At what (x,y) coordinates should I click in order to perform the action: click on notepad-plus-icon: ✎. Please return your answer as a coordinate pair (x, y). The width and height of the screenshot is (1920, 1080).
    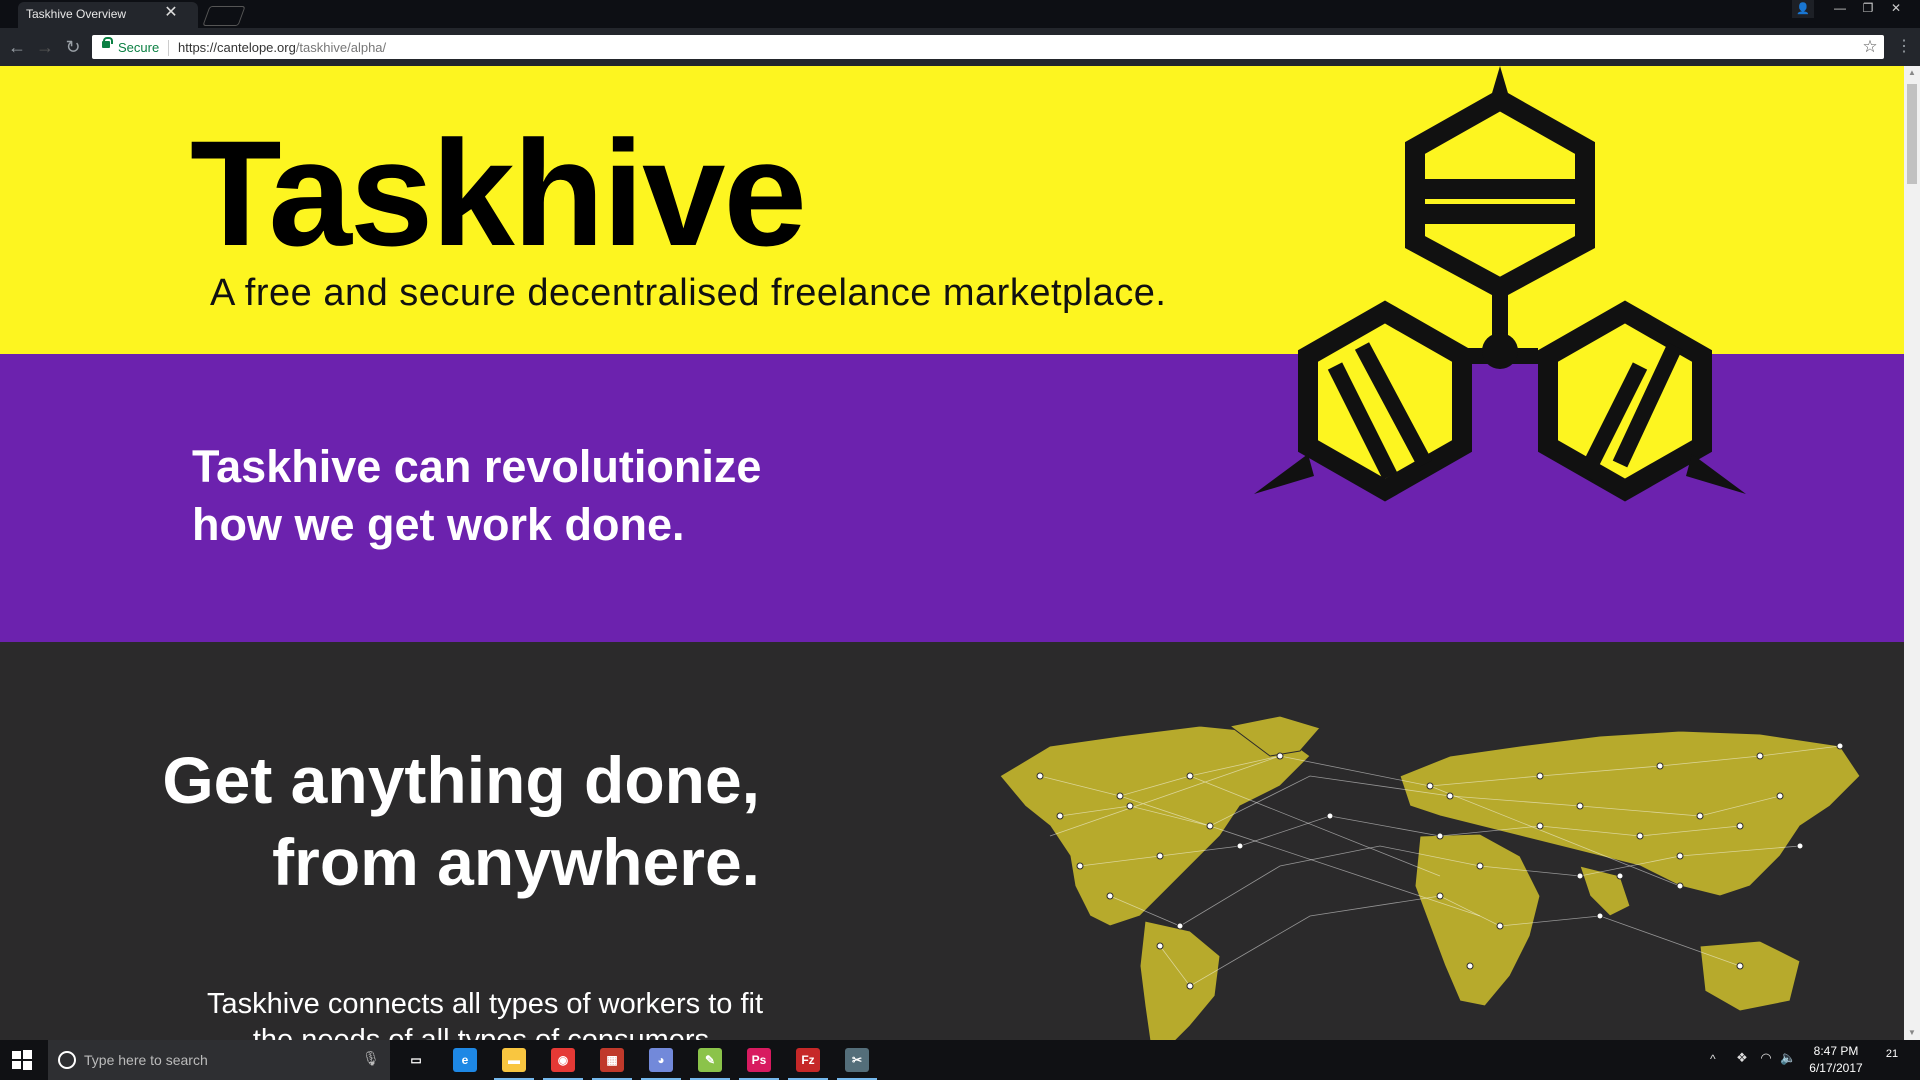
    Looking at the image, I should click on (710, 1060).